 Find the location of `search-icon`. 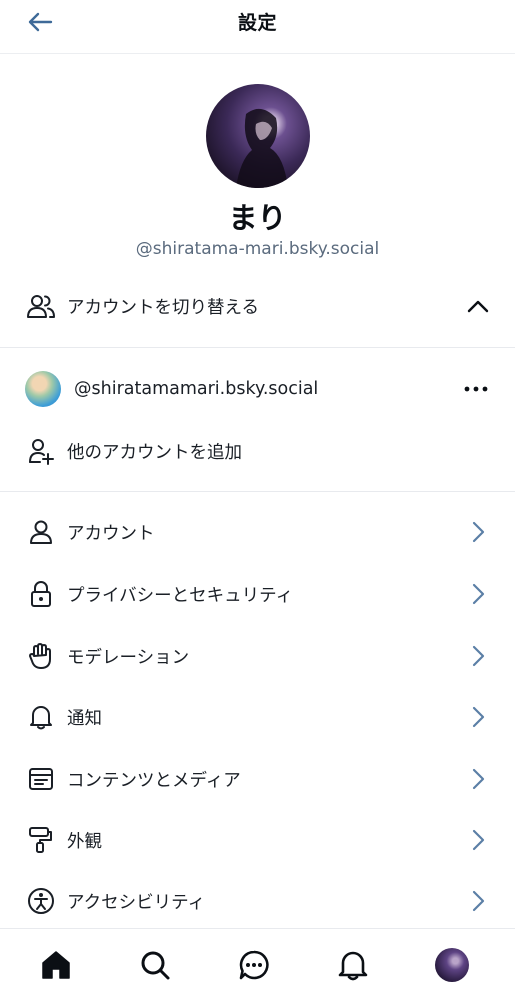

search-icon is located at coordinates (155, 965).